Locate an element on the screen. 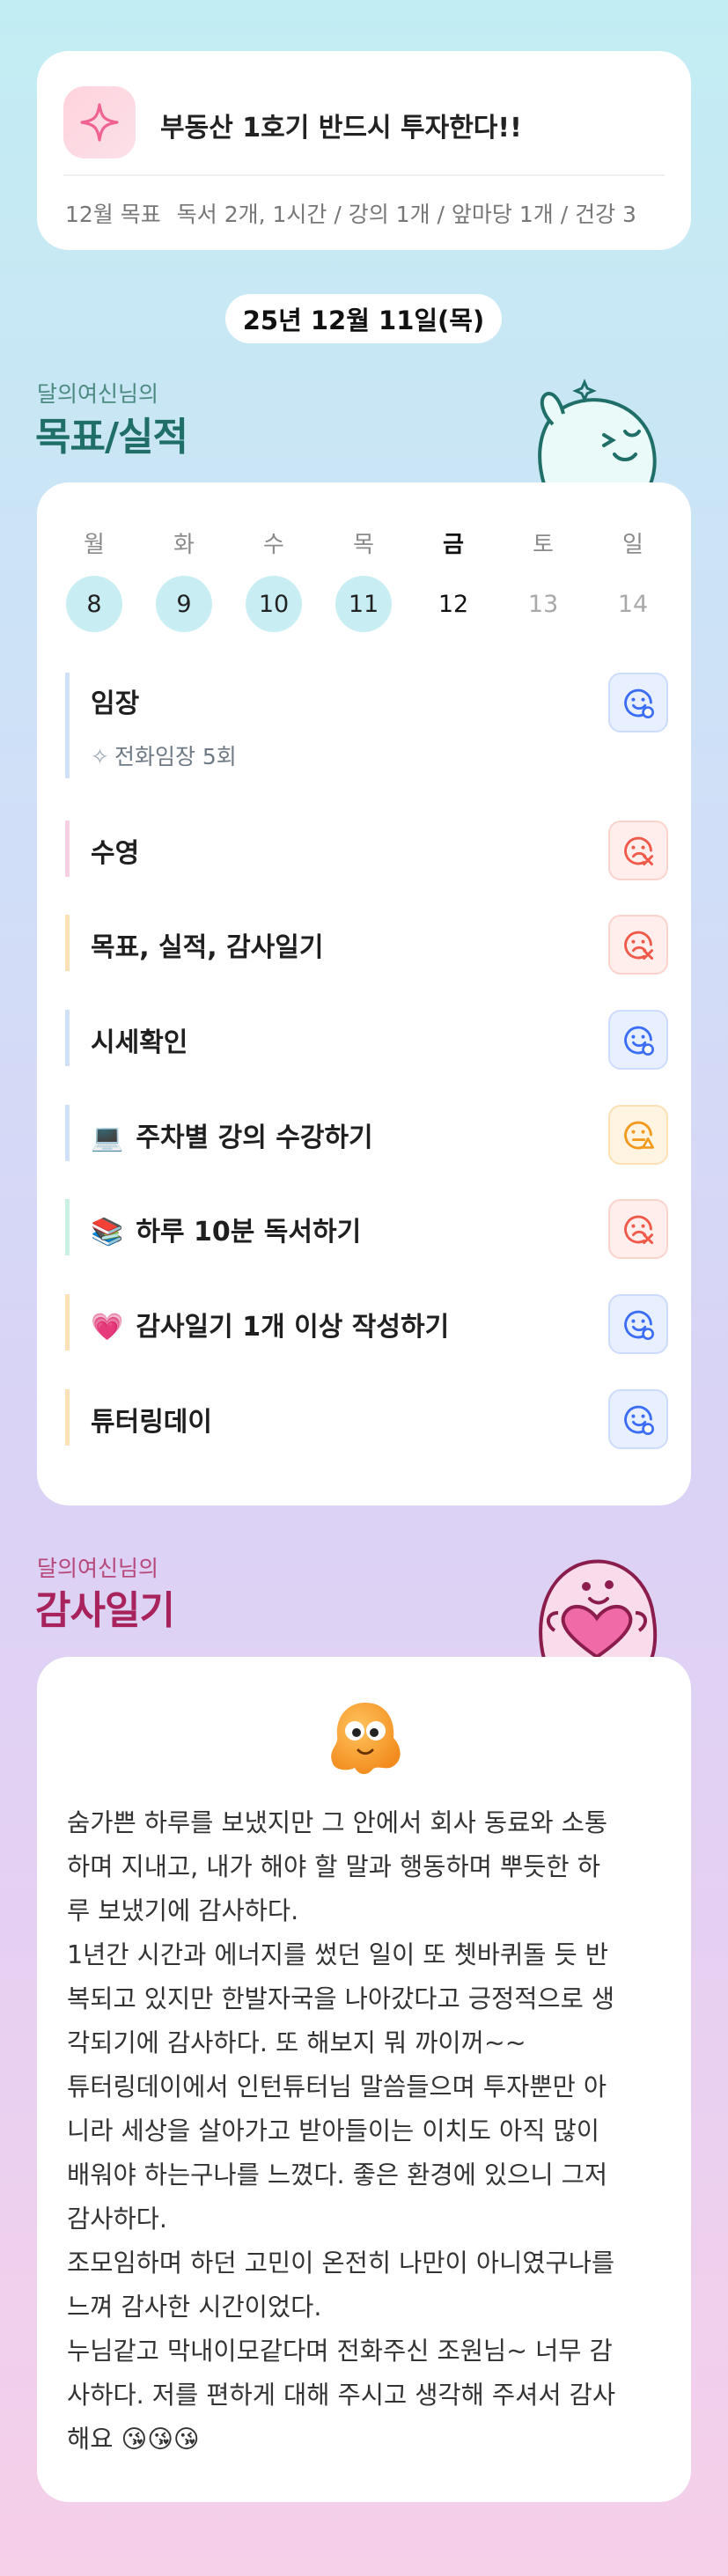 This screenshot has width=728, height=2576. day-number: 8 is located at coordinates (94, 604).